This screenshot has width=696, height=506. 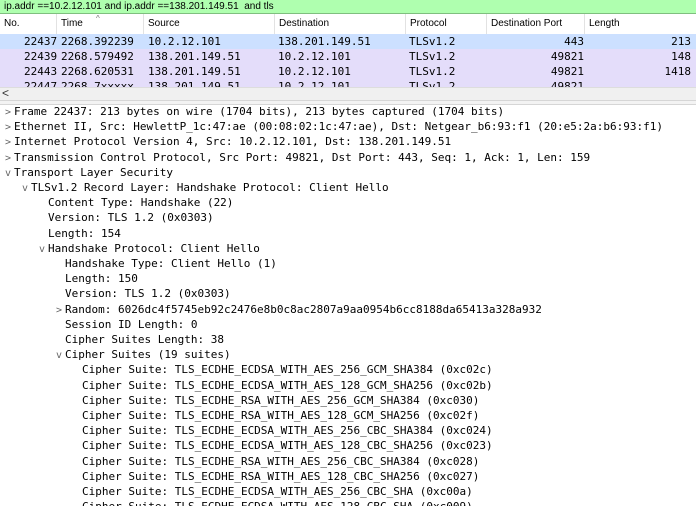 I want to click on packet-time: 2268.7xxxxx, so click(x=97, y=83).